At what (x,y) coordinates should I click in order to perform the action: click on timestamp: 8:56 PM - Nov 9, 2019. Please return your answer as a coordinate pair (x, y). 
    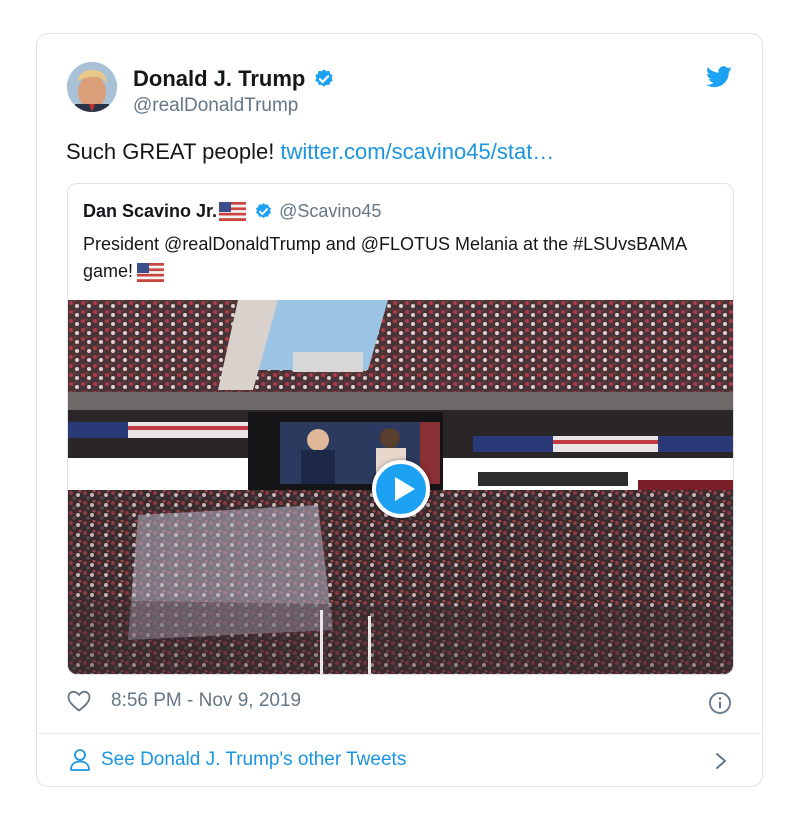
    Looking at the image, I should click on (206, 701).